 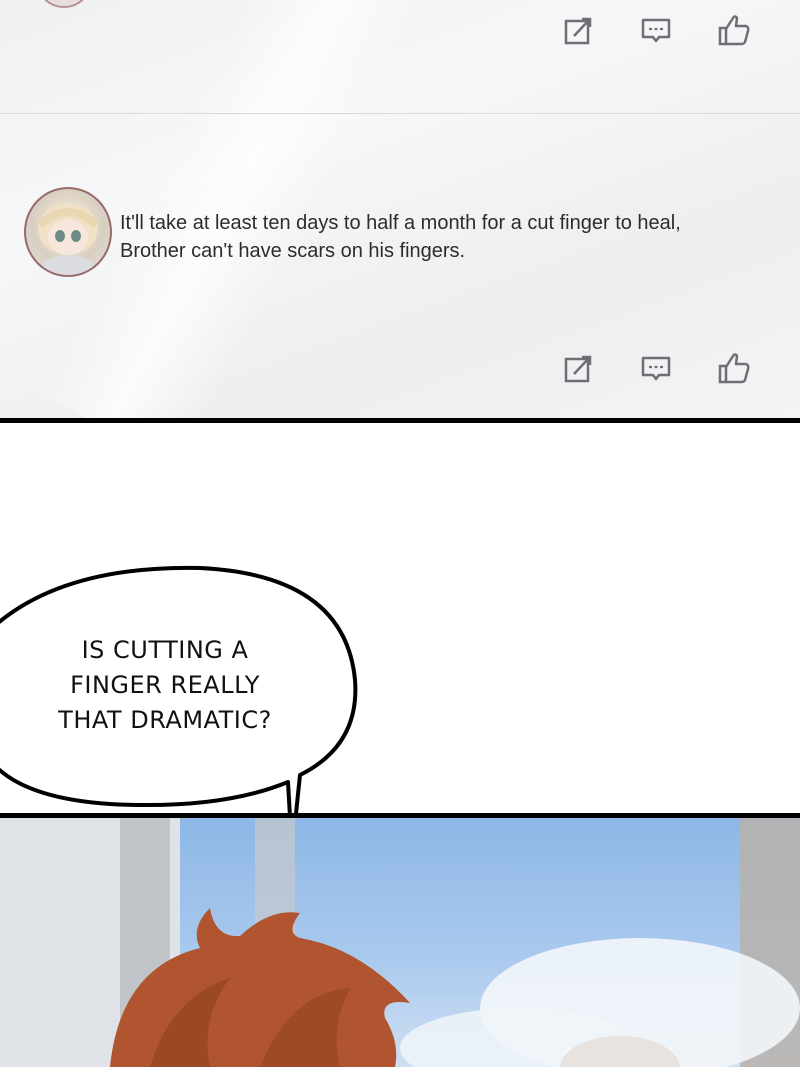 I want to click on previous-comment-avatar, so click(x=64, y=4).